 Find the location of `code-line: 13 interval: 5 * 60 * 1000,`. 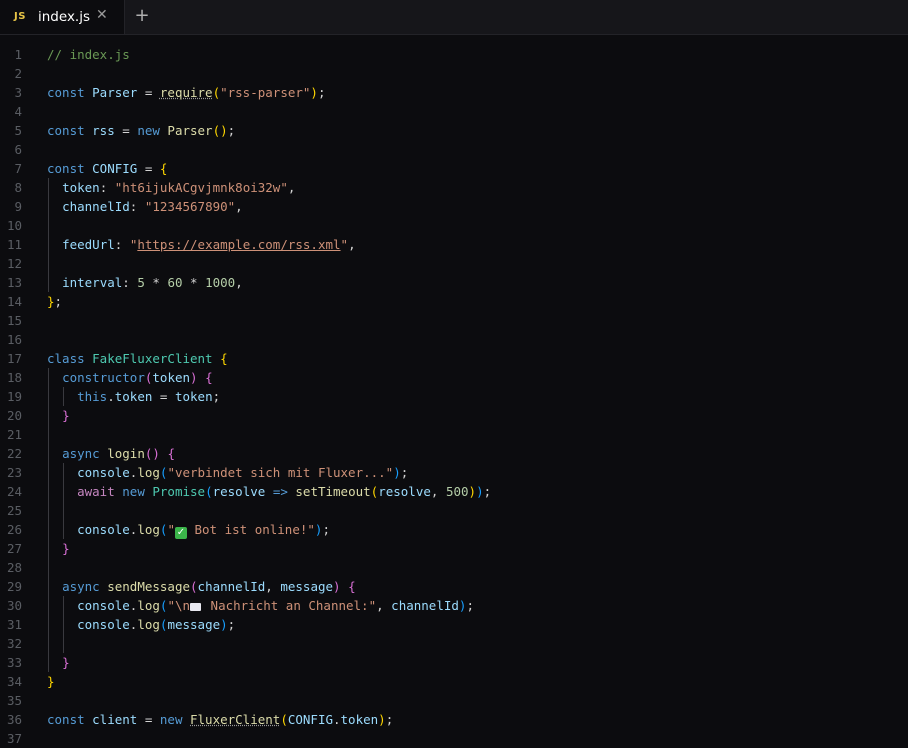

code-line: 13 interval: 5 * 60 * 1000, is located at coordinates (454, 282).